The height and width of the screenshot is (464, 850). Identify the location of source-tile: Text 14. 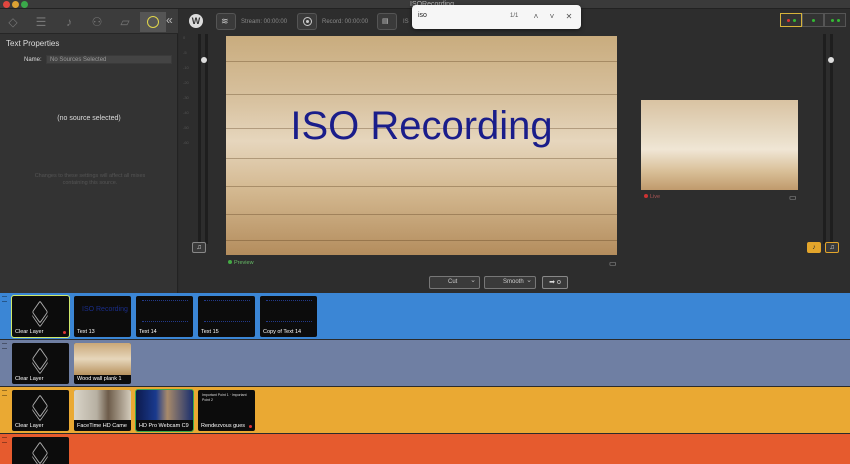
(164, 316).